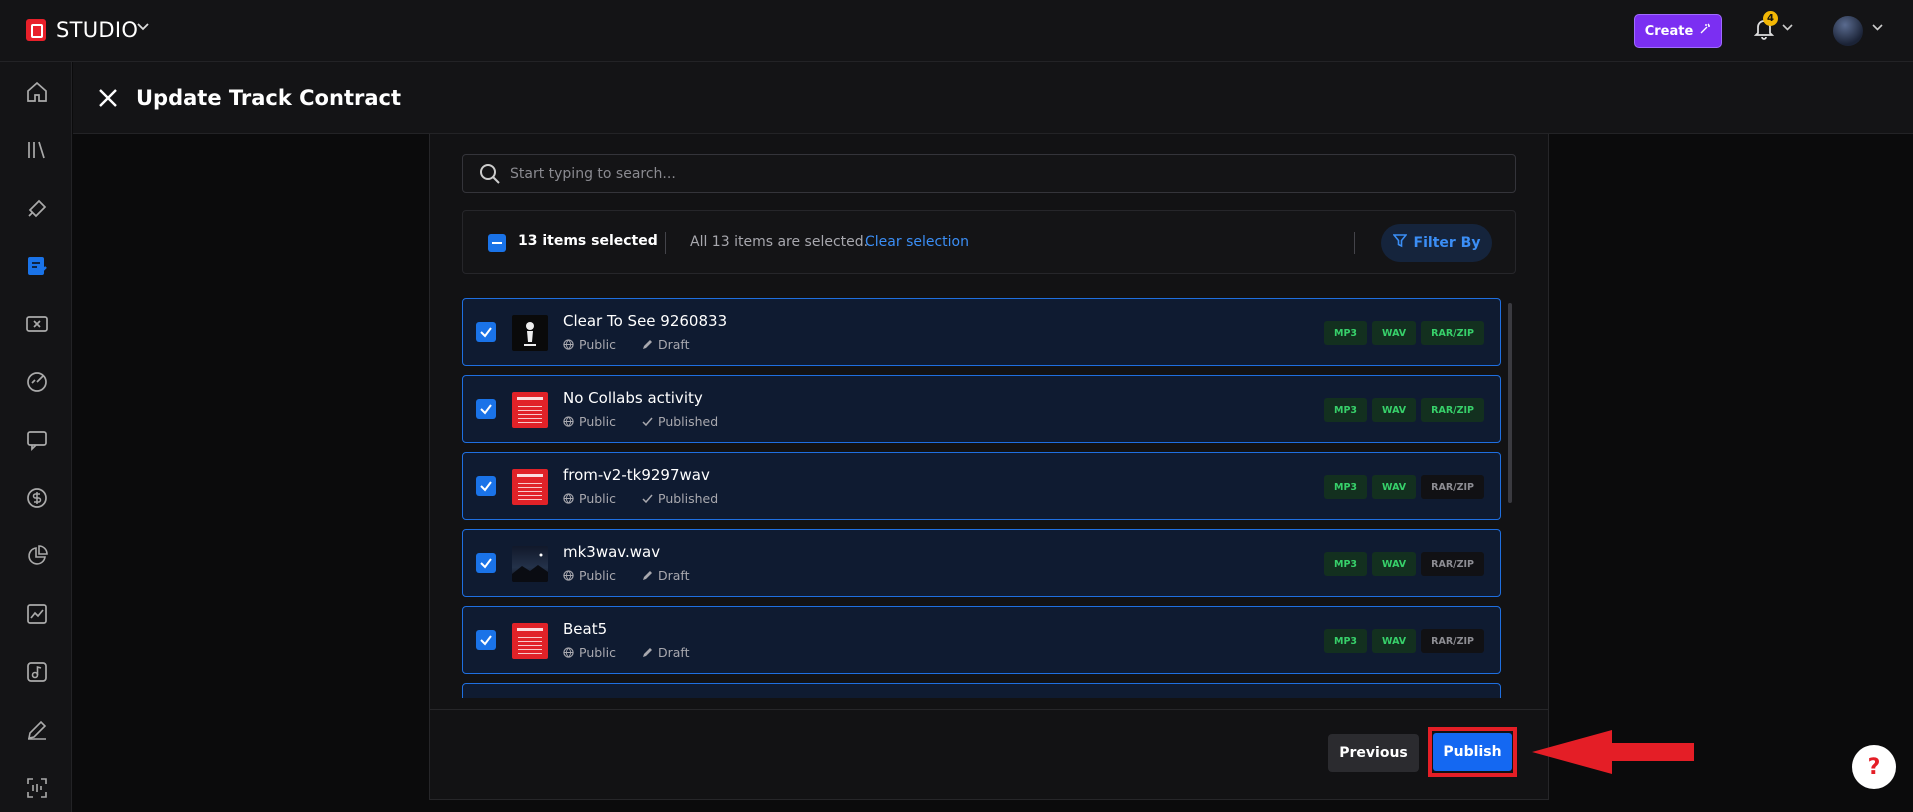  Describe the element at coordinates (37, 672) in the screenshot. I see `music-icon` at that location.